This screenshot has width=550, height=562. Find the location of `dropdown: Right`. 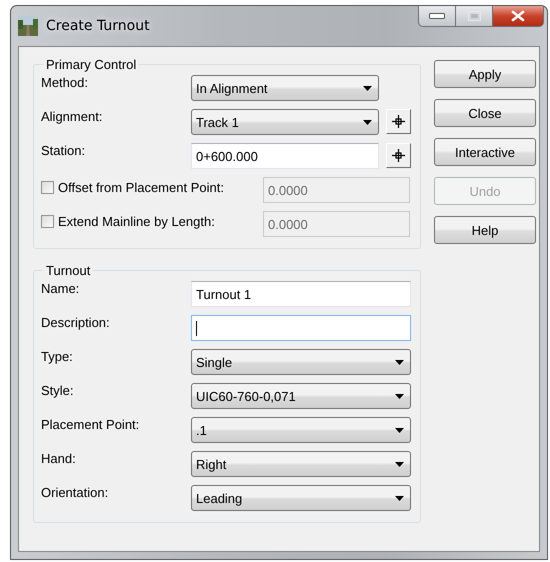

dropdown: Right is located at coordinates (301, 464).